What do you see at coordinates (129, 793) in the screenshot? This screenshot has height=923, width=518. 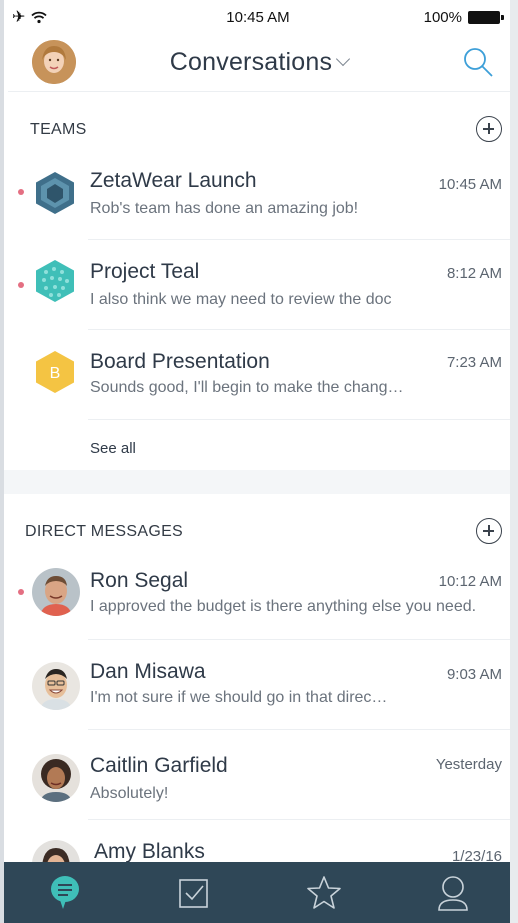 I see `message-preview: Absolutely!` at bounding box center [129, 793].